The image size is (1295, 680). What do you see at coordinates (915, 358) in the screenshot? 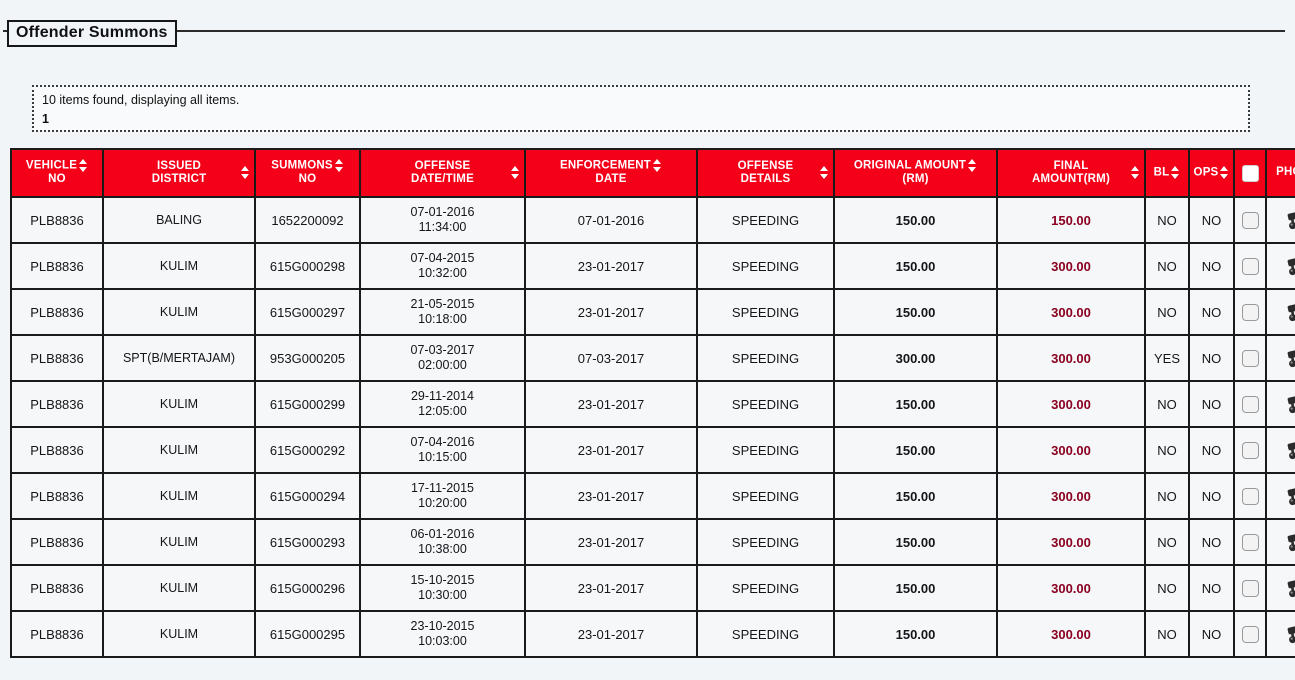
I see `cell-original-amount: 300.00` at bounding box center [915, 358].